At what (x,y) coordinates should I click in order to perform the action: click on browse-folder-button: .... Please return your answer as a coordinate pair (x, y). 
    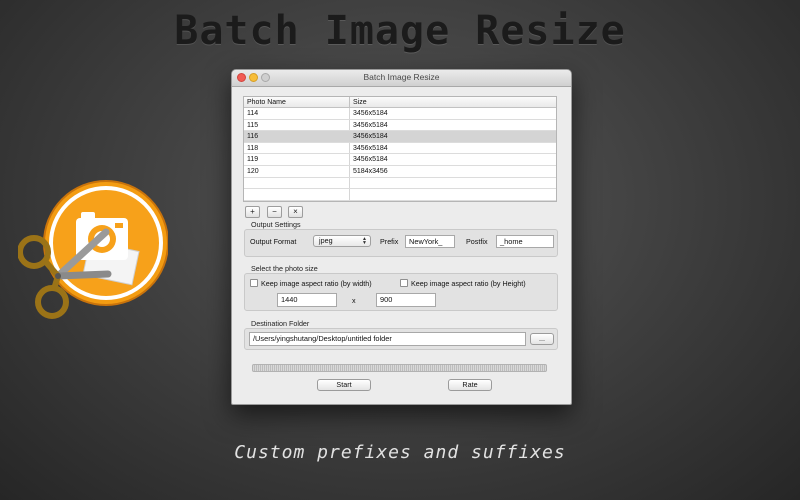
    Looking at the image, I should click on (542, 339).